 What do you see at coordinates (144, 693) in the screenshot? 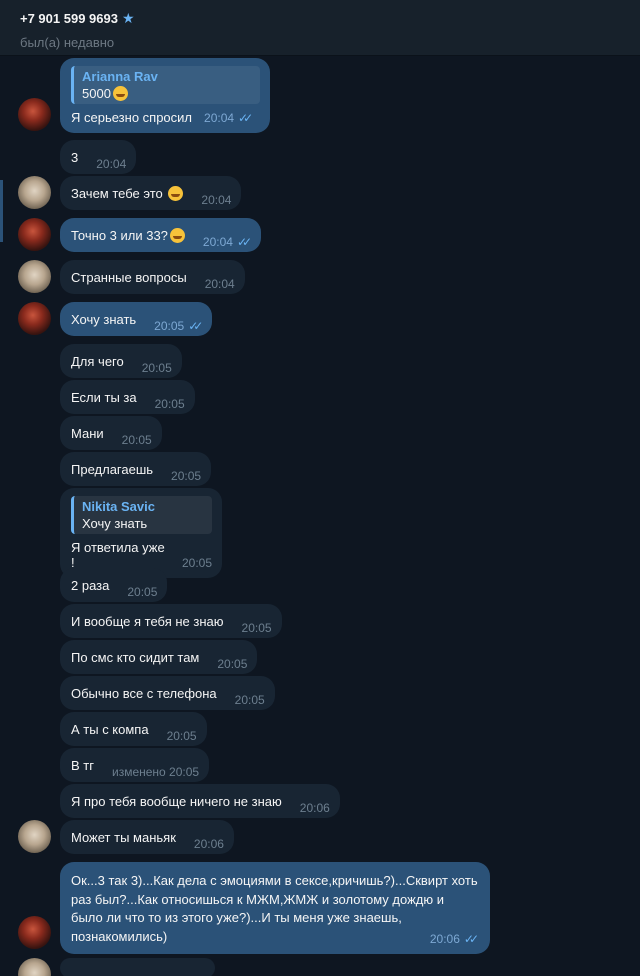
I see `message-text: Обычно все с телефона` at bounding box center [144, 693].